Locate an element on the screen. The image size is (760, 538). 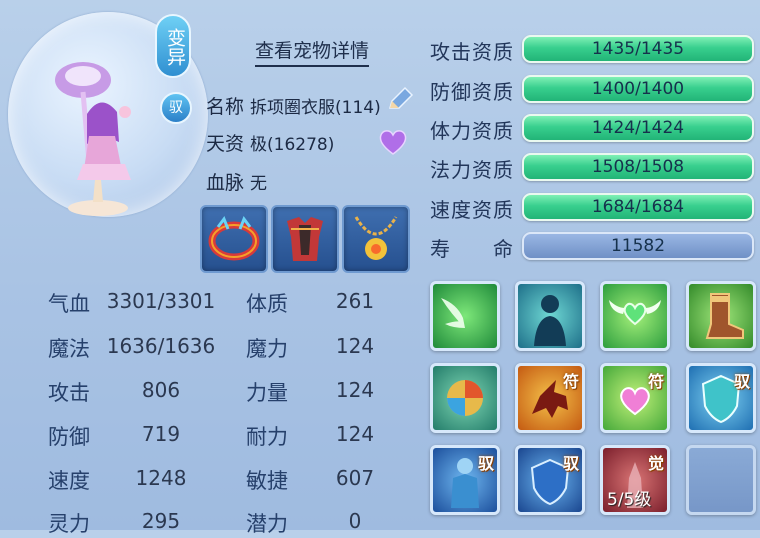
skill-level-text: 5/5级 is located at coordinates (629, 500).